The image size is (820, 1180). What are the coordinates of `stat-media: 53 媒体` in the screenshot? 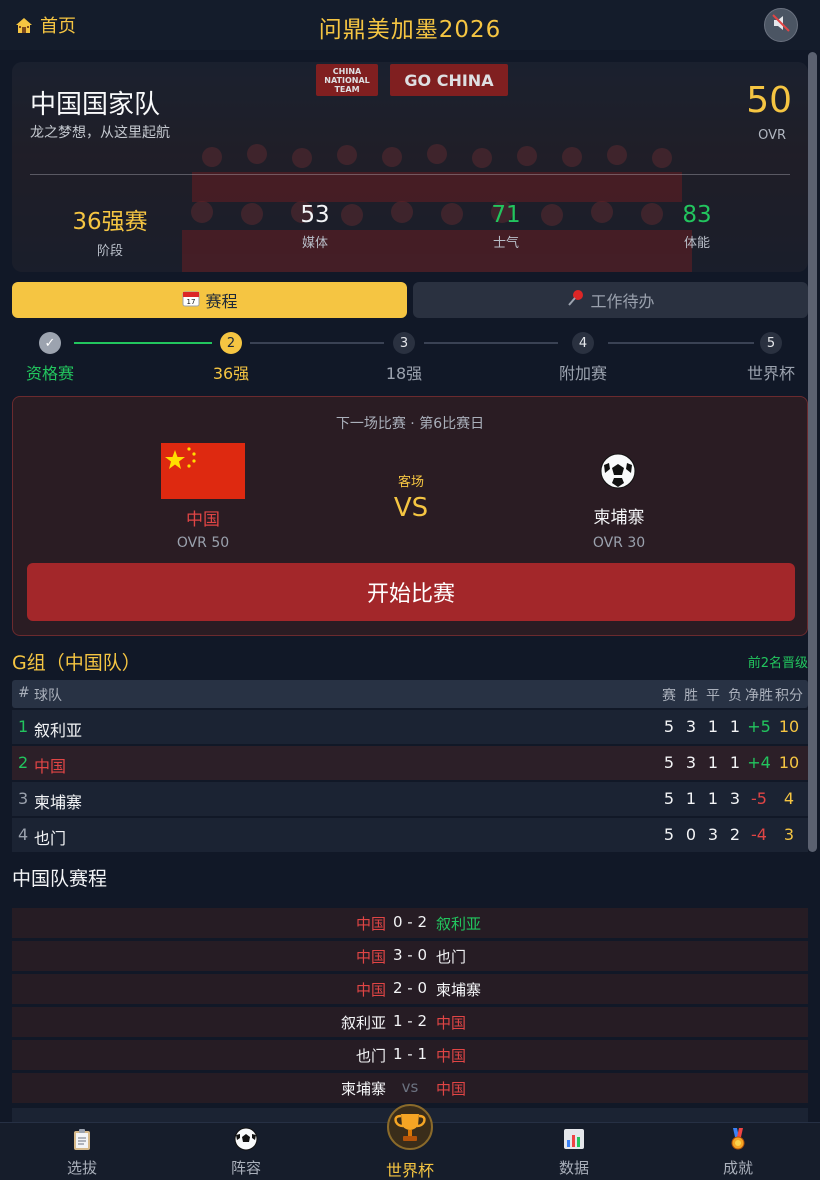 It's located at (315, 226).